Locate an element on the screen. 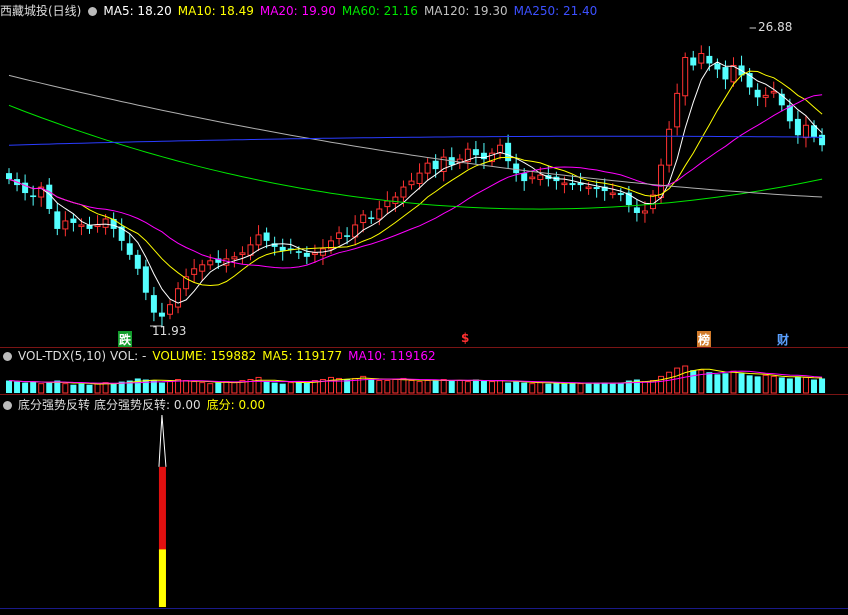  vol-indicator-name: VOL-TDX(5,10) is located at coordinates (62, 356).